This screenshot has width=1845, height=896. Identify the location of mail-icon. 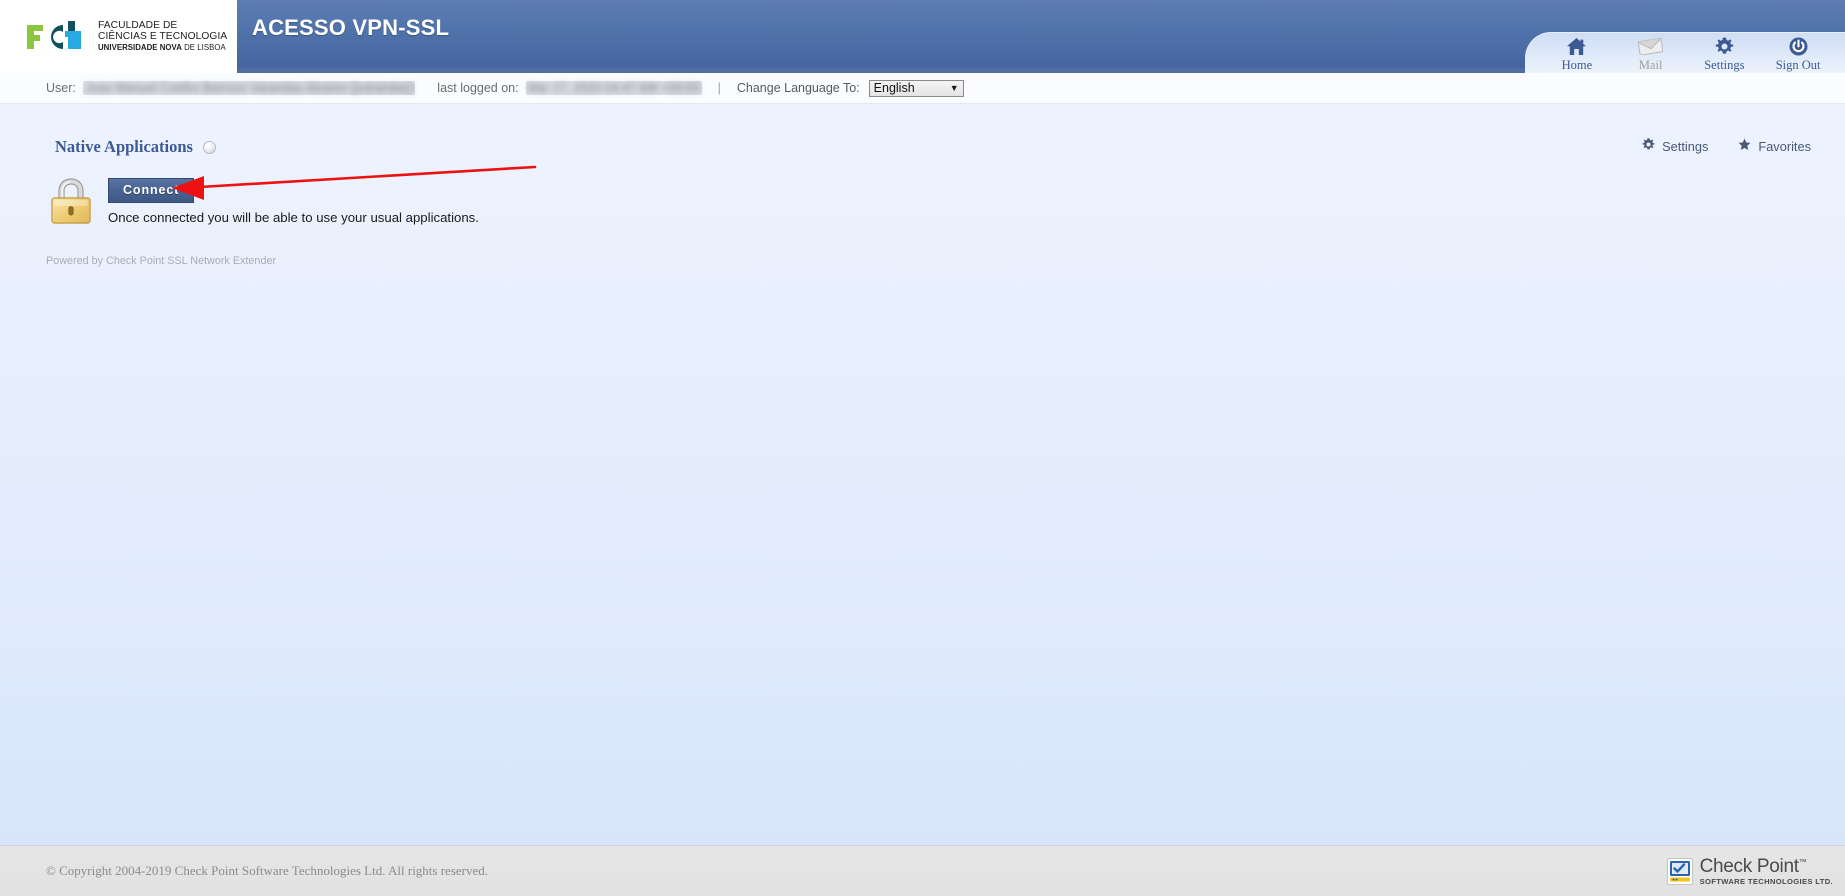
(1651, 46).